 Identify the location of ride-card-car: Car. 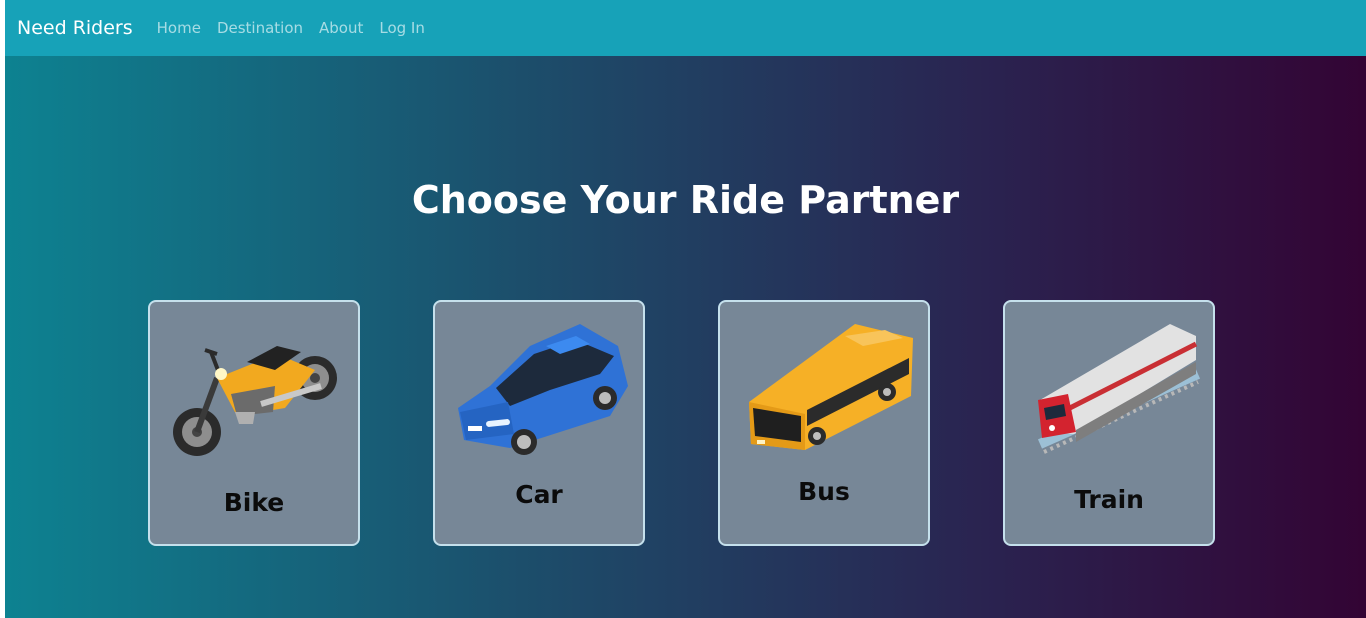
(539, 423).